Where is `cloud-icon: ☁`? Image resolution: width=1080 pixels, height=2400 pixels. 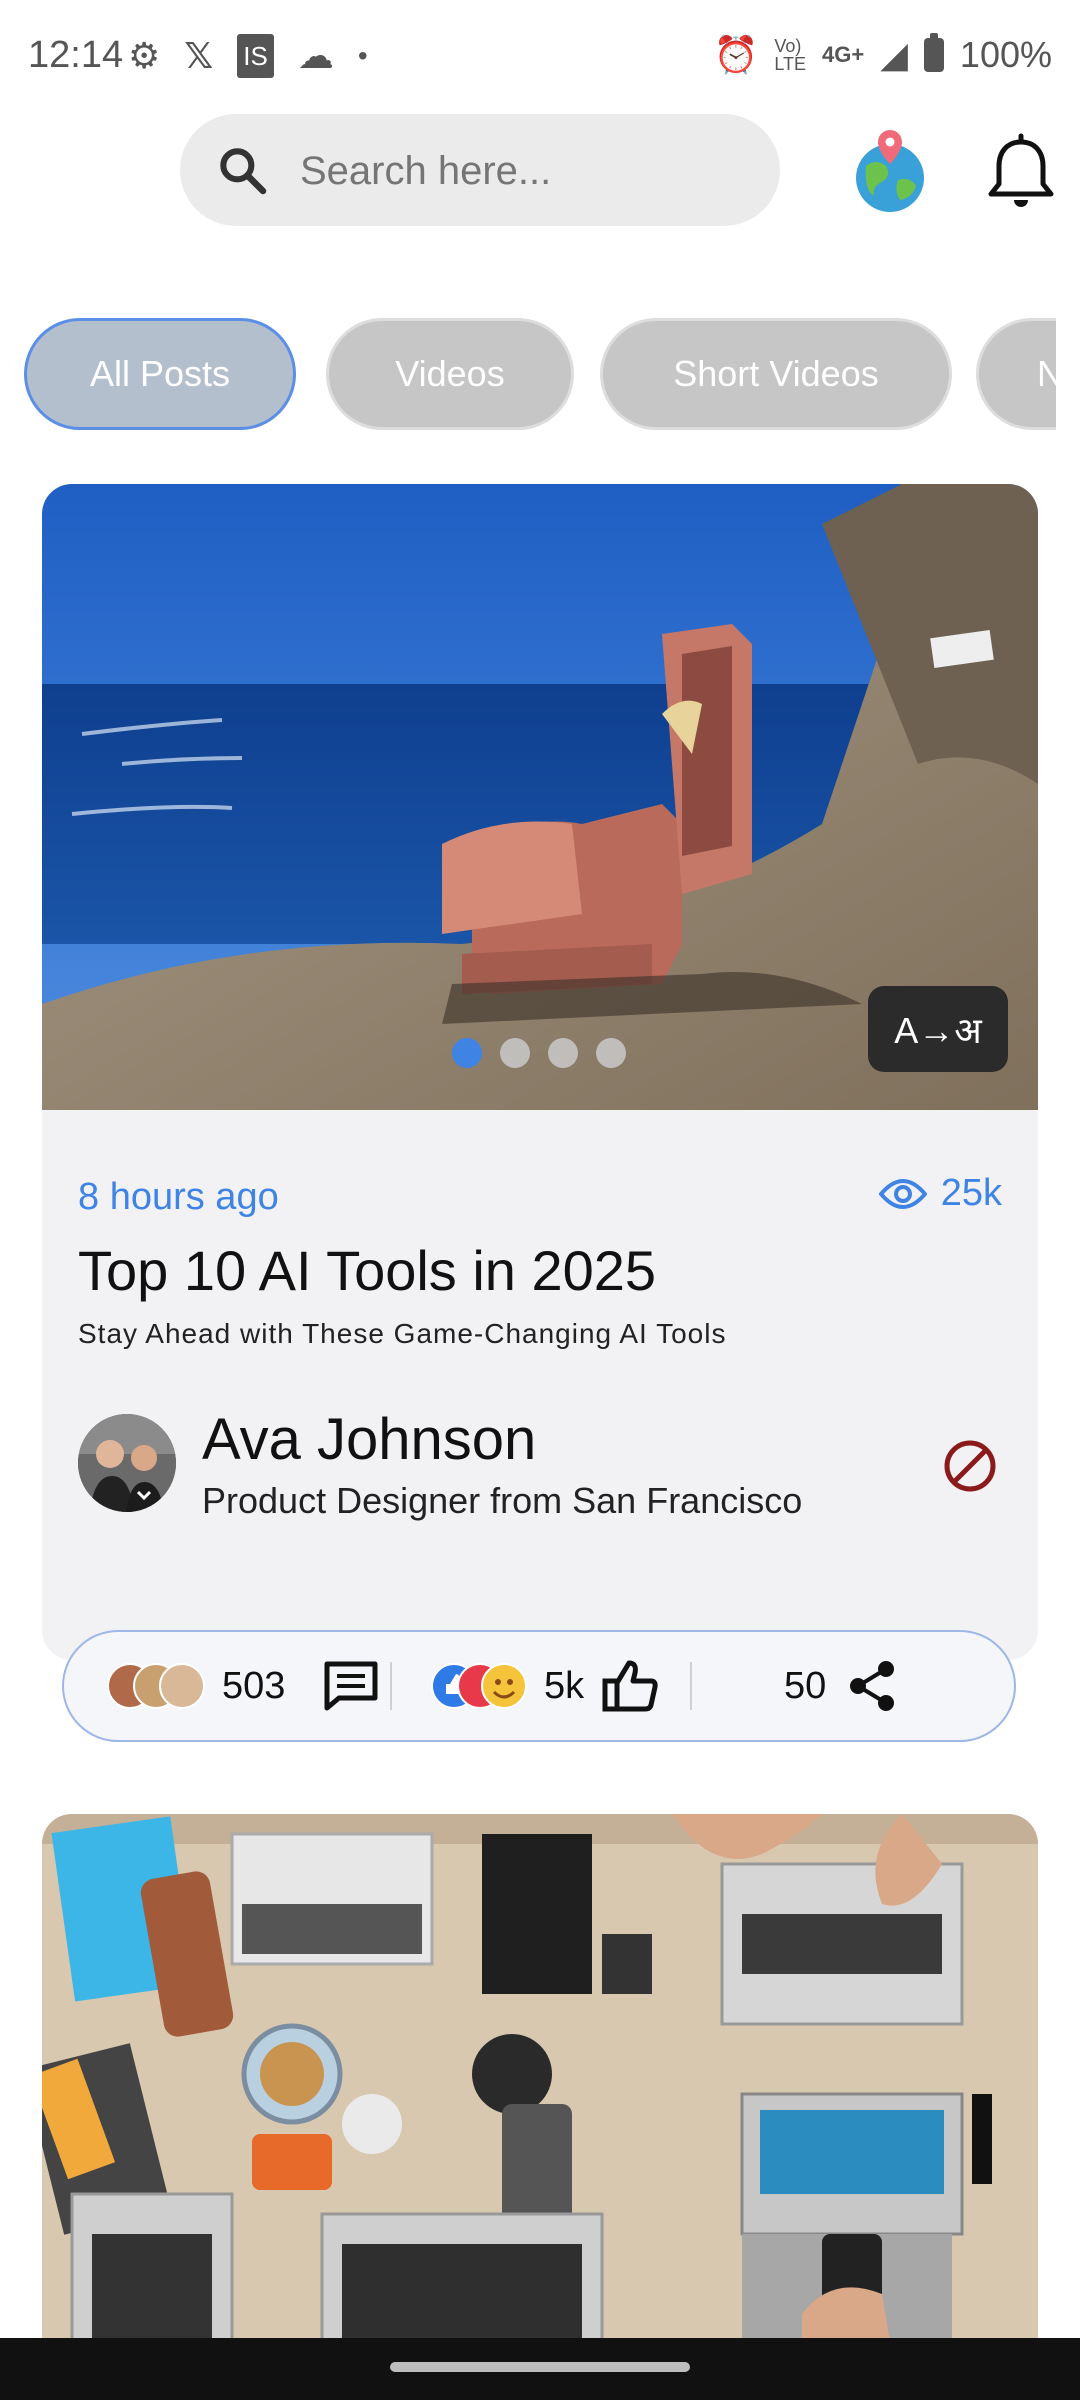
cloud-icon: ☁ is located at coordinates (315, 55).